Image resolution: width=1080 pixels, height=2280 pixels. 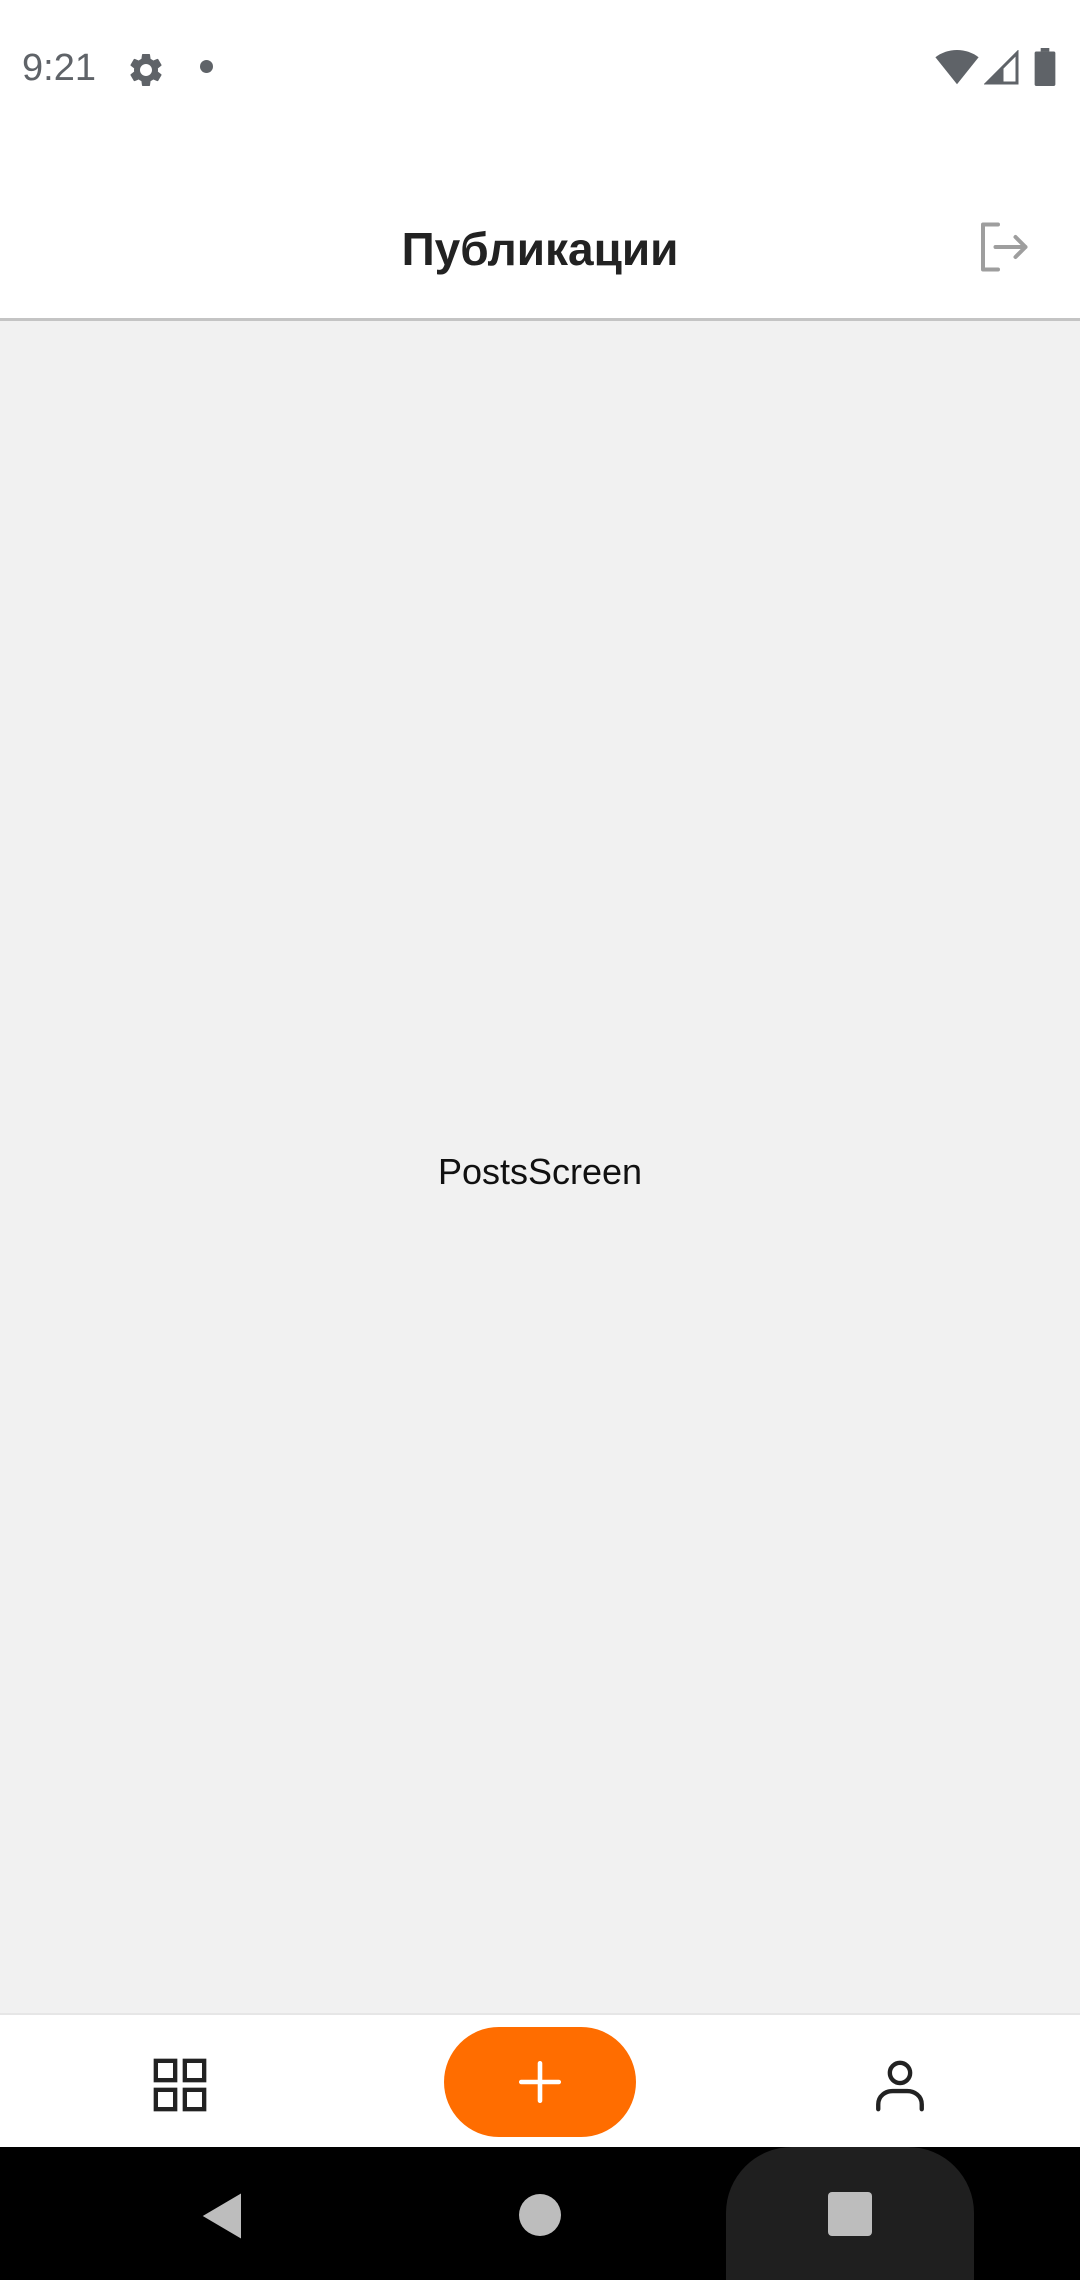 What do you see at coordinates (540, 249) in the screenshot?
I see `page-title: Публикации` at bounding box center [540, 249].